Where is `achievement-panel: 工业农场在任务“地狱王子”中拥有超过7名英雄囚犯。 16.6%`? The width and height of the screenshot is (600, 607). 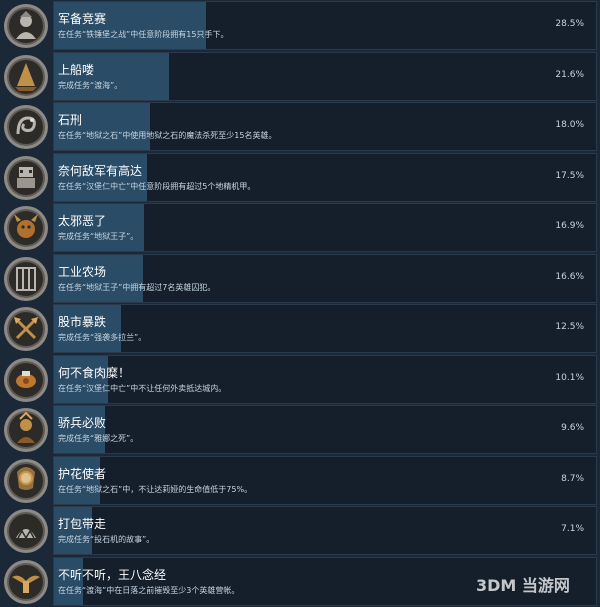
achievement-panel: 工业农场在任务“地狱王子”中拥有超过7名英雄囚犯。 16.6% is located at coordinates (325, 278).